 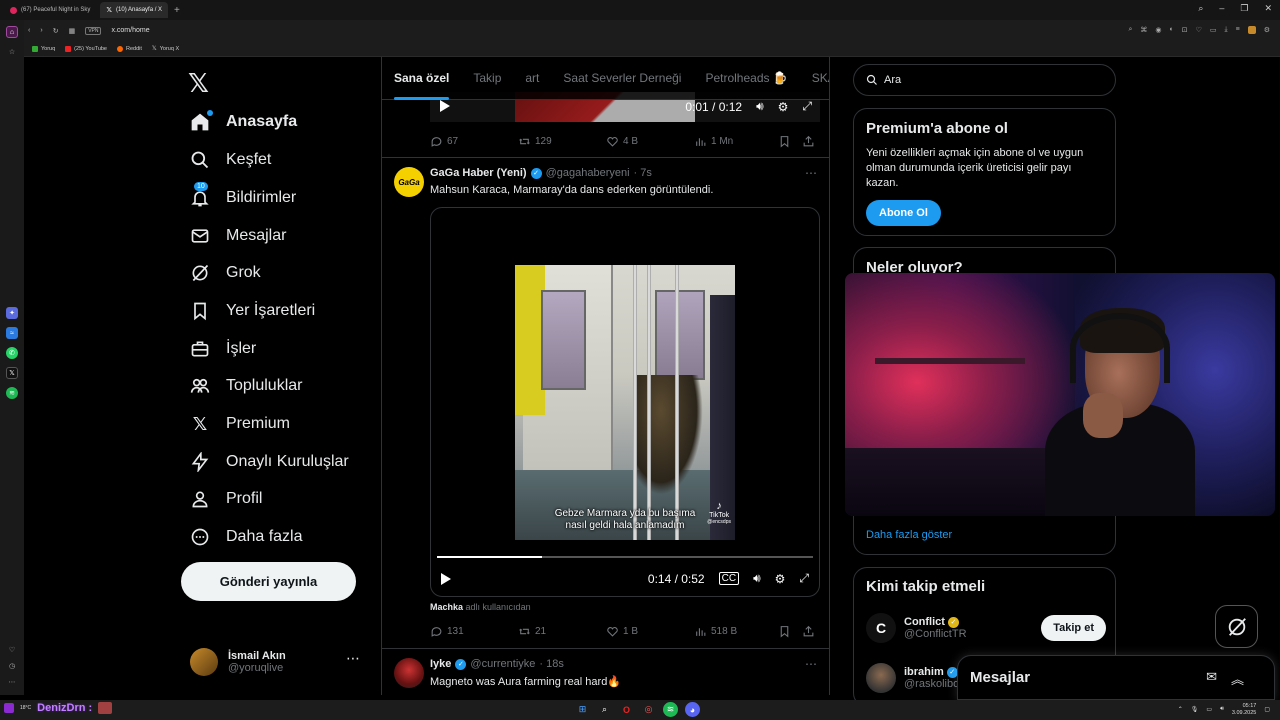 What do you see at coordinates (1267, 709) in the screenshot?
I see `notification-icon: ▢` at bounding box center [1267, 709].